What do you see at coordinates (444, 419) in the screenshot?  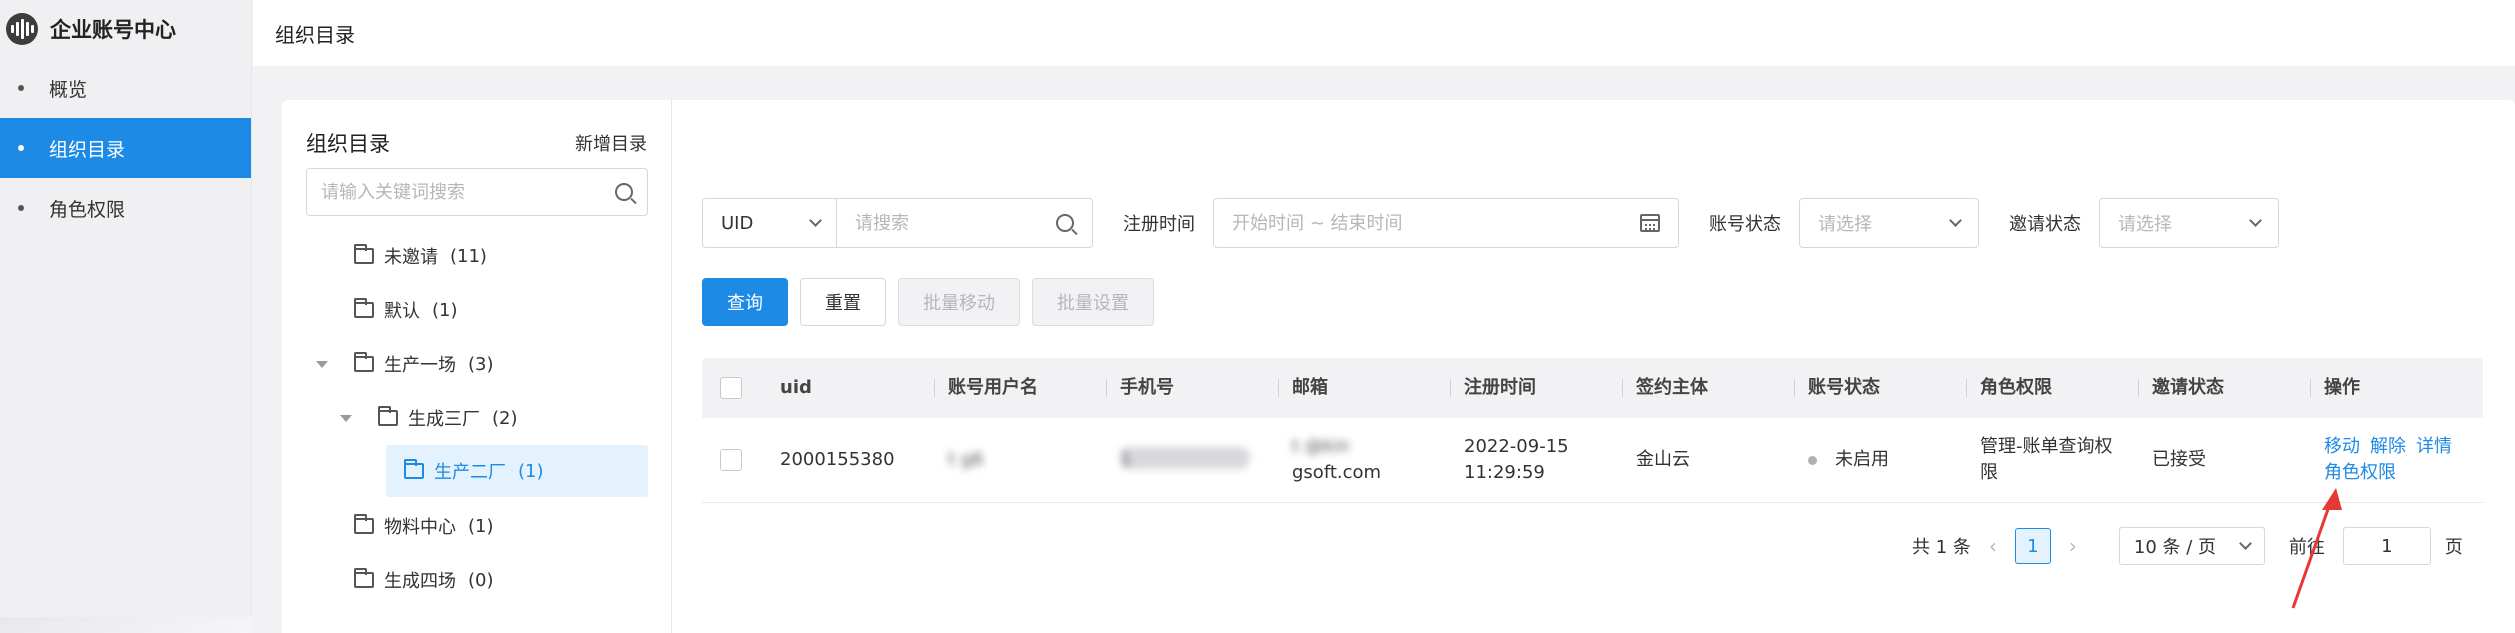 I see `tree-node-label: 生成三厂` at bounding box center [444, 419].